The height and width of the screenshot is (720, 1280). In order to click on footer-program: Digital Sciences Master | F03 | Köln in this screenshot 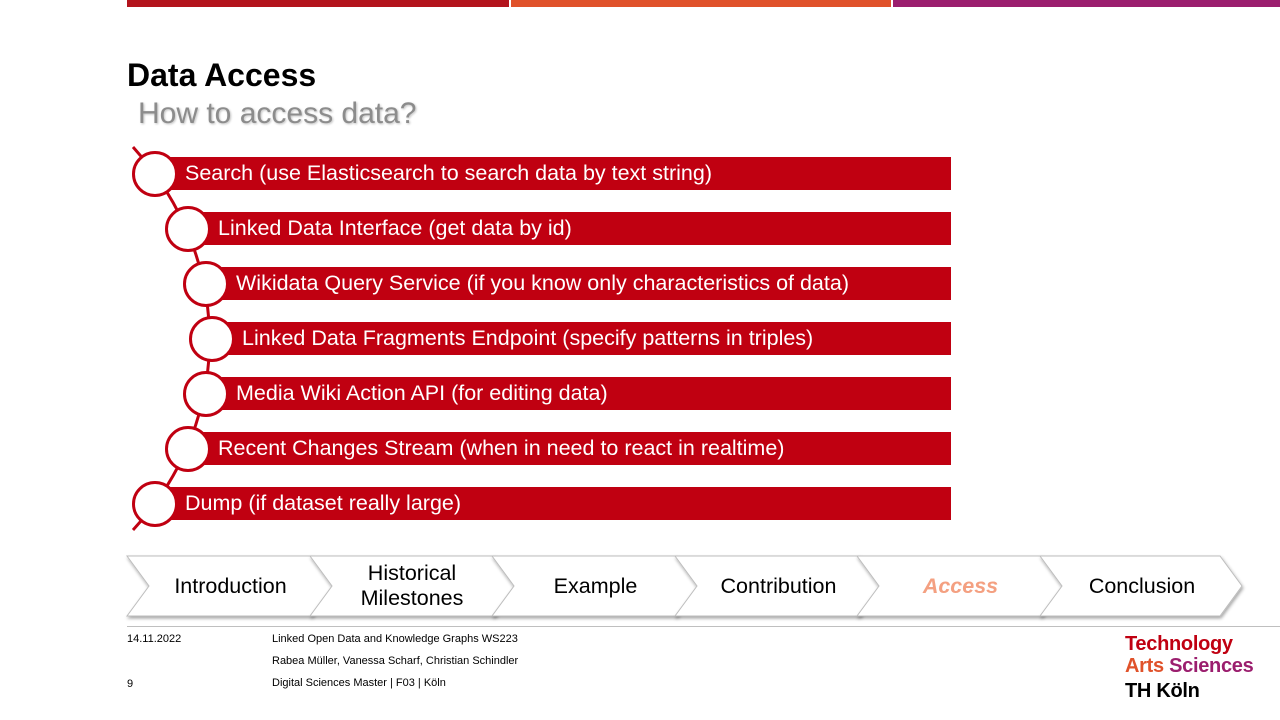, I will do `click(359, 683)`.